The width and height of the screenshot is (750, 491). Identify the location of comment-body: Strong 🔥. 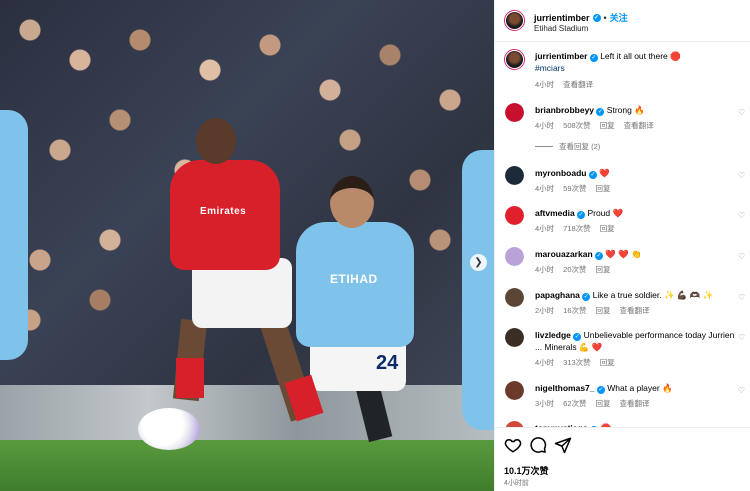
(625, 110).